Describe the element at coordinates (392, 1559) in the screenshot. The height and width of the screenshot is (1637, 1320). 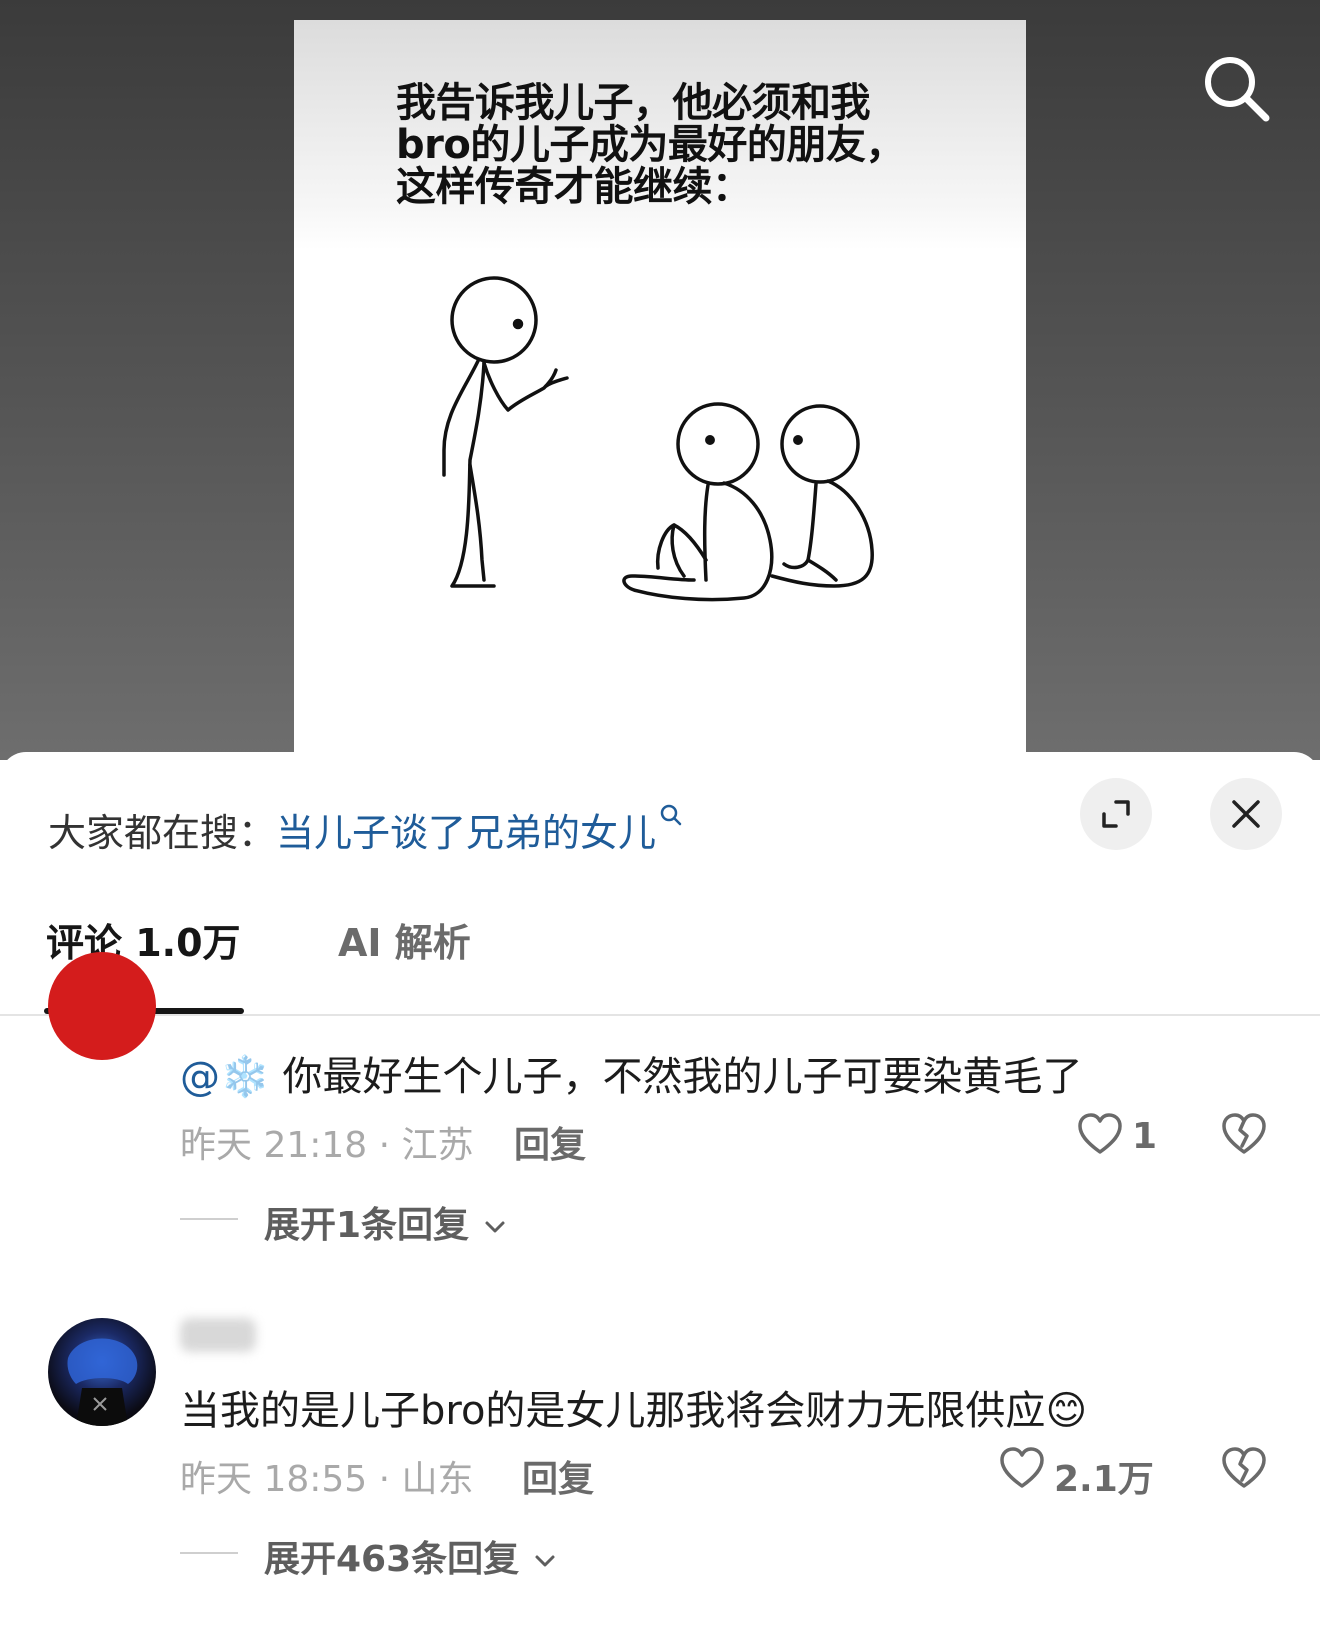
I see `expand-replies-label: 展开463条回复` at that location.